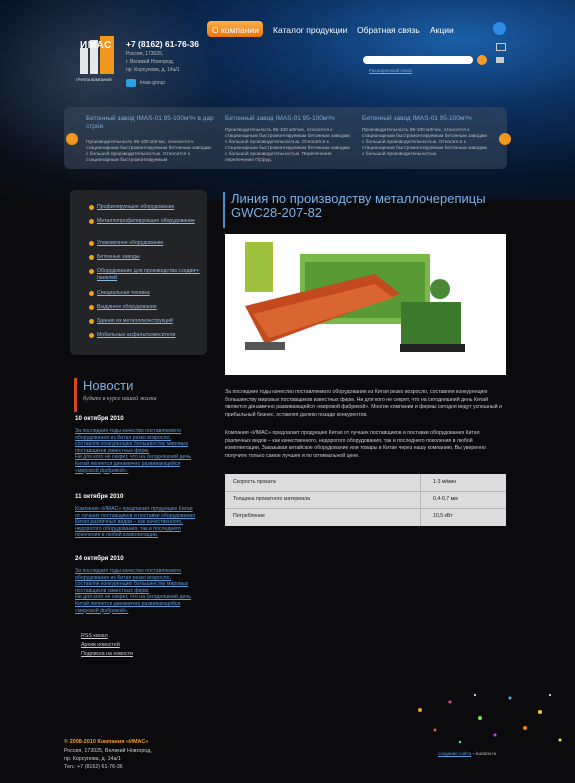 Image resolution: width=575 pixels, height=783 pixels. Describe the element at coordinates (99, 558) in the screenshot. I see `news-date: 24 октября 2010` at that location.